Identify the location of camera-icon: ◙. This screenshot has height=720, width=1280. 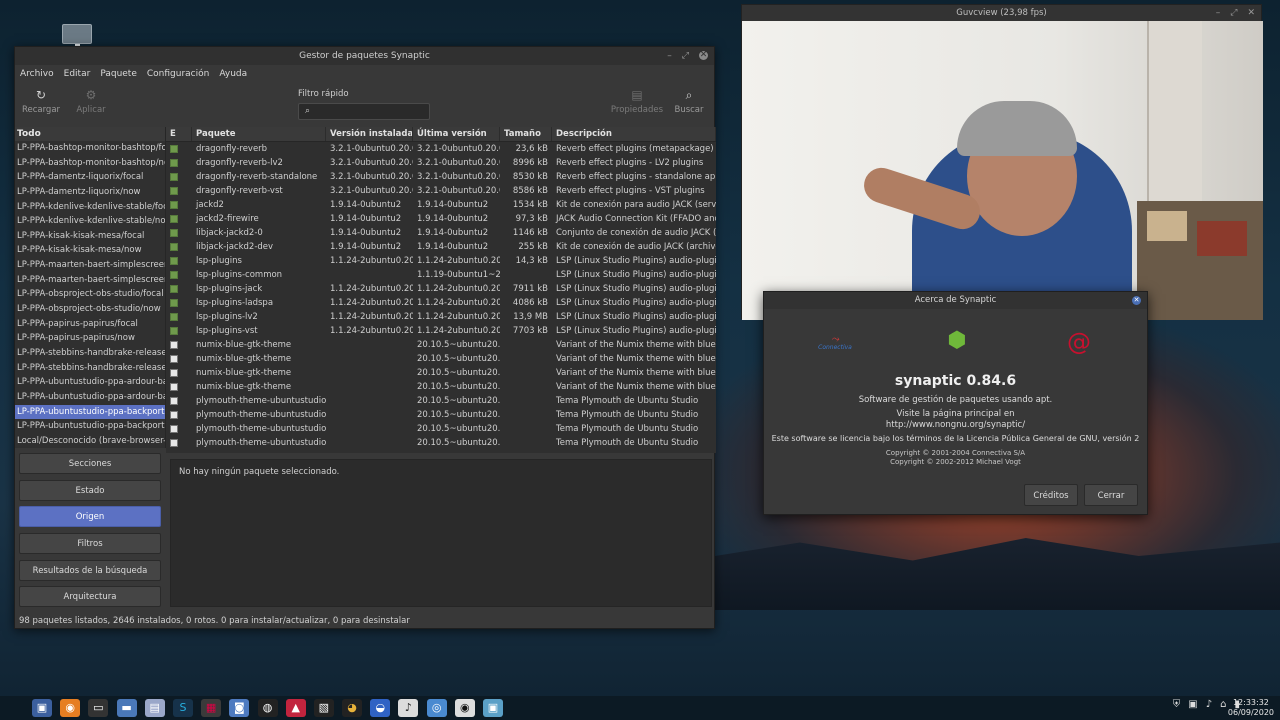
(239, 708).